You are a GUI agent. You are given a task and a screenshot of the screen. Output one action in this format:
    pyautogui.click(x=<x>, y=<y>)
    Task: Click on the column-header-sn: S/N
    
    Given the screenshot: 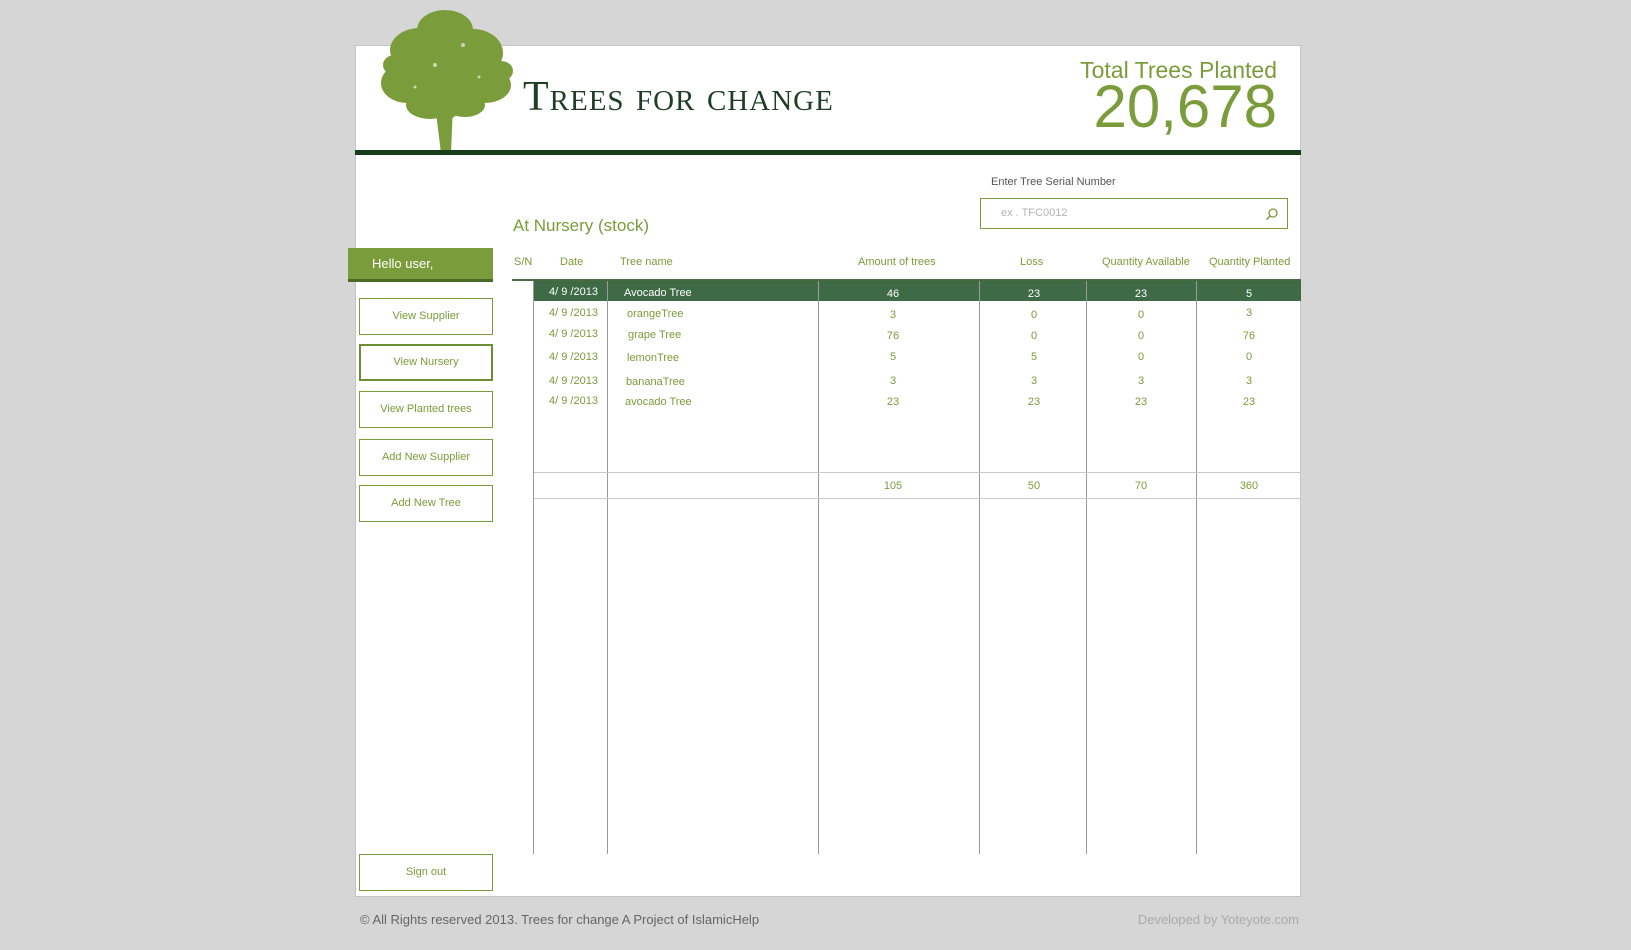 What is the action you would take?
    pyautogui.click(x=523, y=262)
    